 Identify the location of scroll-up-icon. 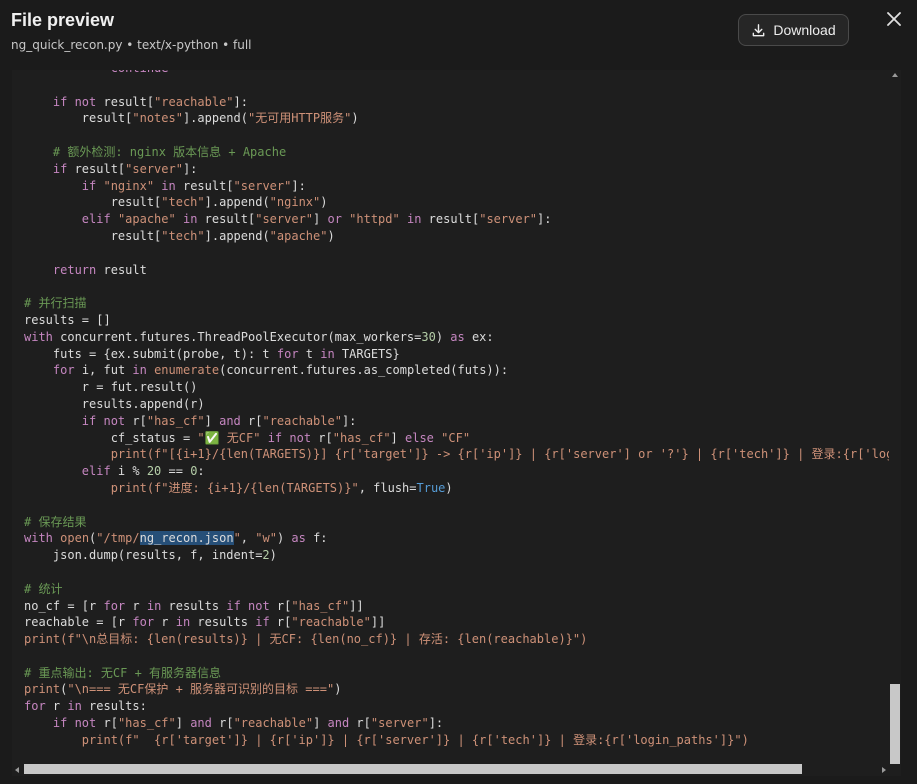
(895, 75).